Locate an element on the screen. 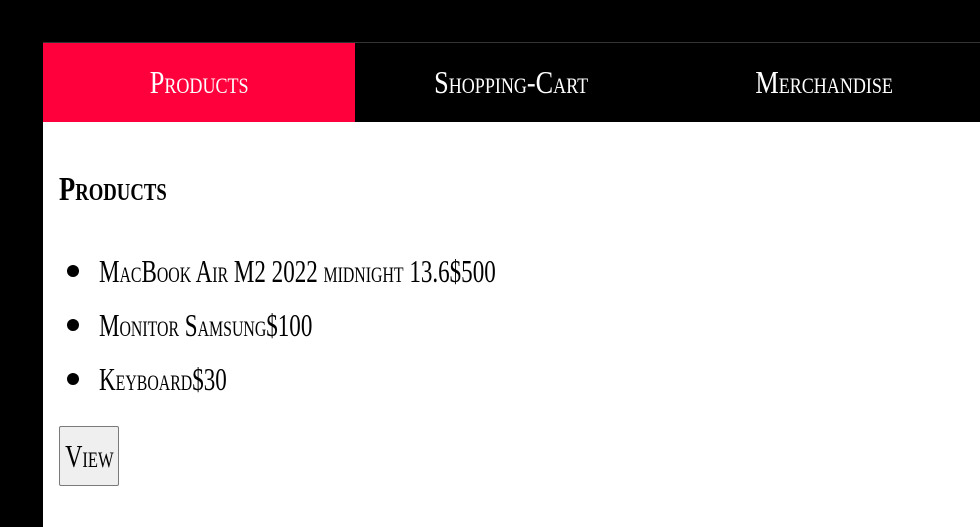 The height and width of the screenshot is (527, 980). tab-products: Products is located at coordinates (199, 82).